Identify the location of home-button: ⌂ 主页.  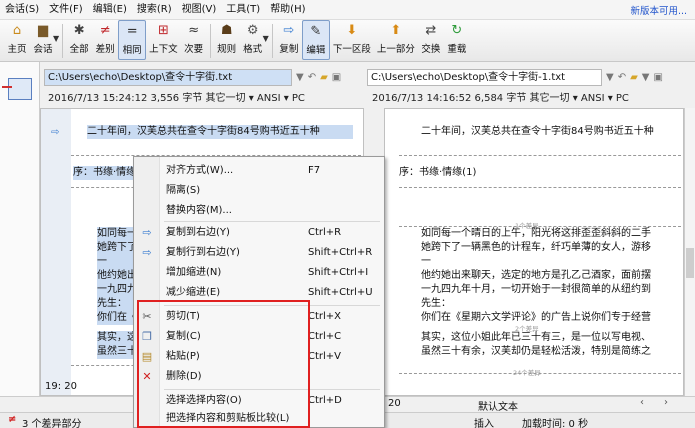
(17, 40).